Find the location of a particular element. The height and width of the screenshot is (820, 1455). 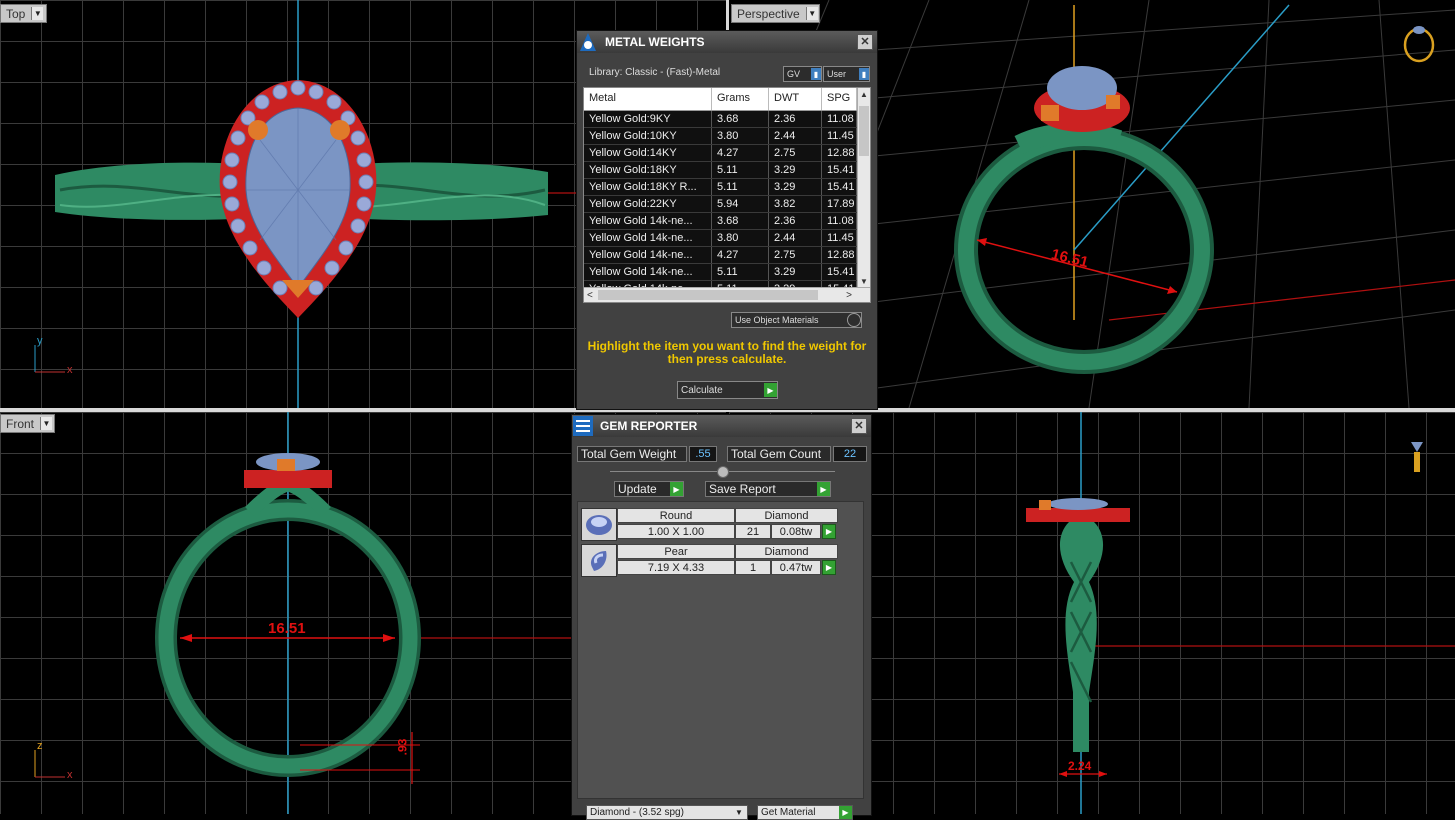

scroll-right-icon: > is located at coordinates (849, 295).